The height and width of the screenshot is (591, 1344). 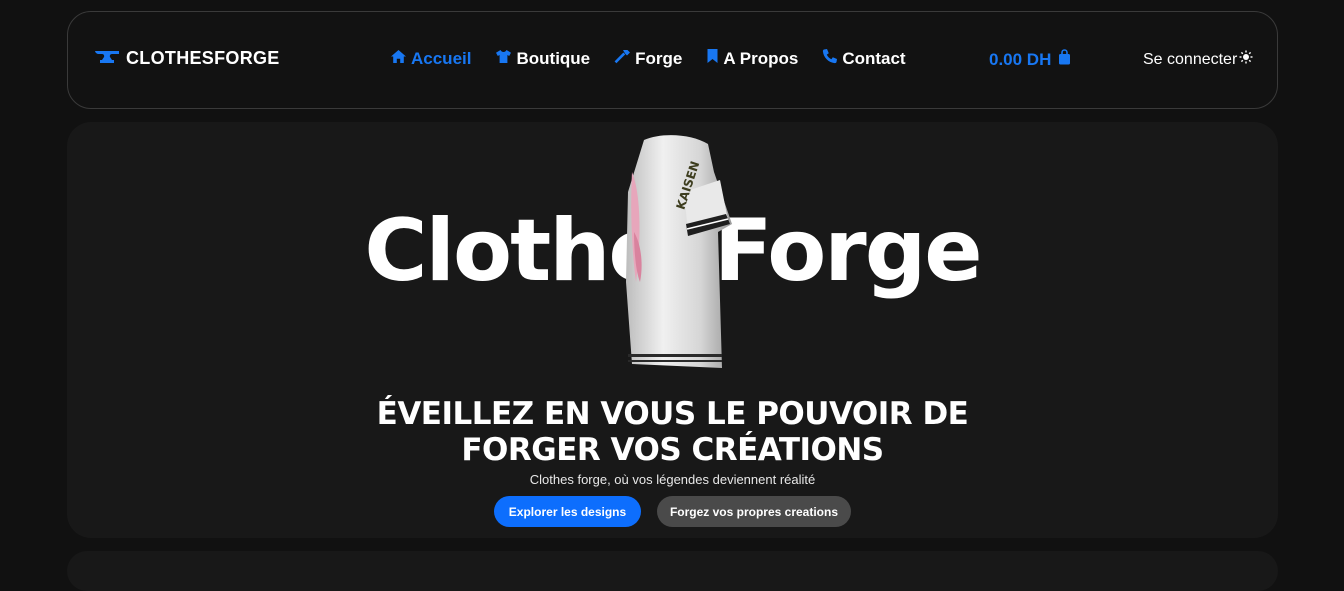 I want to click on hammer-icon, so click(x=622, y=58).